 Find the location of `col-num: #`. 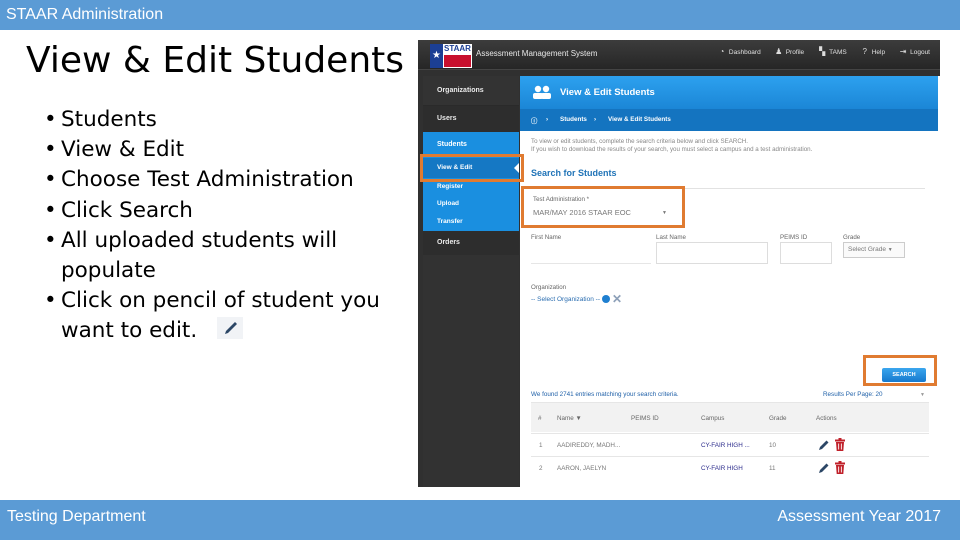

col-num: # is located at coordinates (540, 418).